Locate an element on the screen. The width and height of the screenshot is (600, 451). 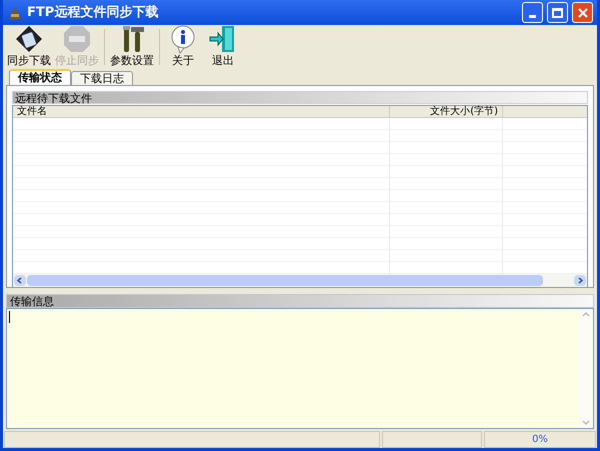
close-icon is located at coordinates (582, 12).